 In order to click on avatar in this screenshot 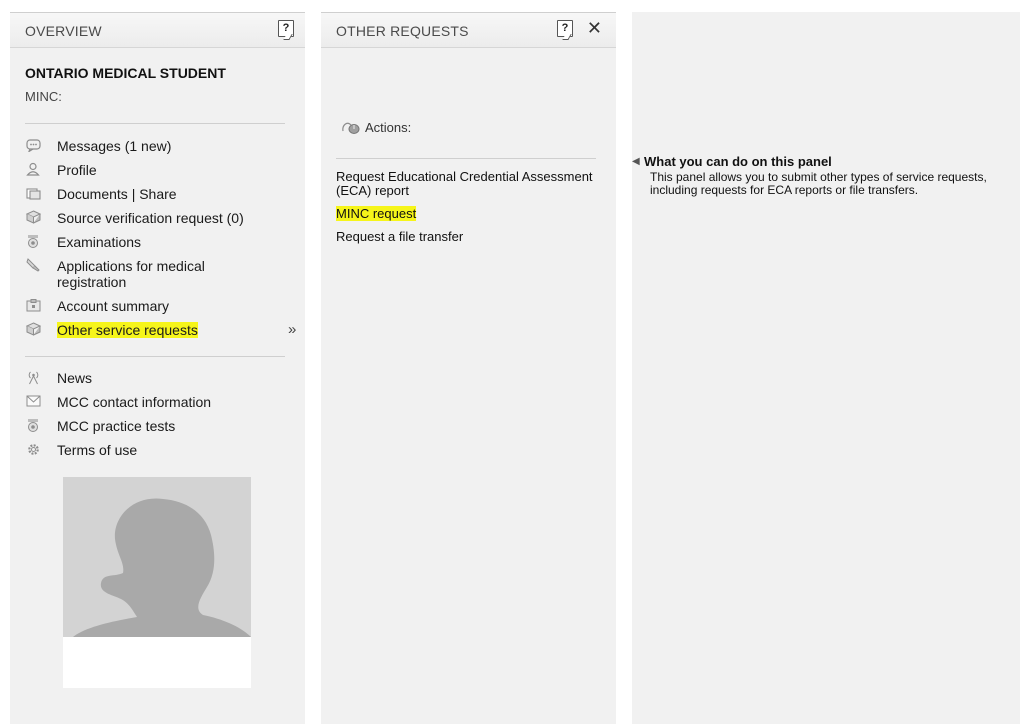, I will do `click(157, 557)`.